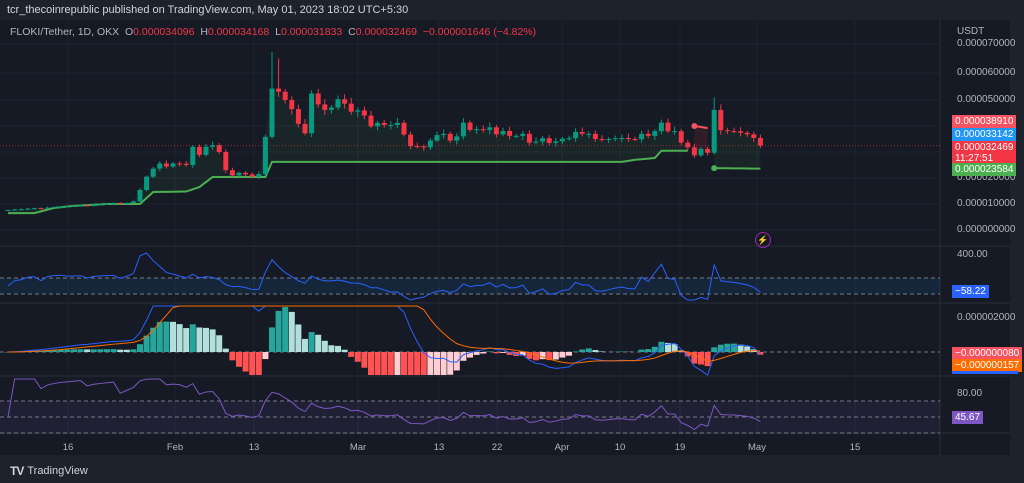  What do you see at coordinates (968, 417) in the screenshot?
I see `rsi-value-tag: 45.67` at bounding box center [968, 417].